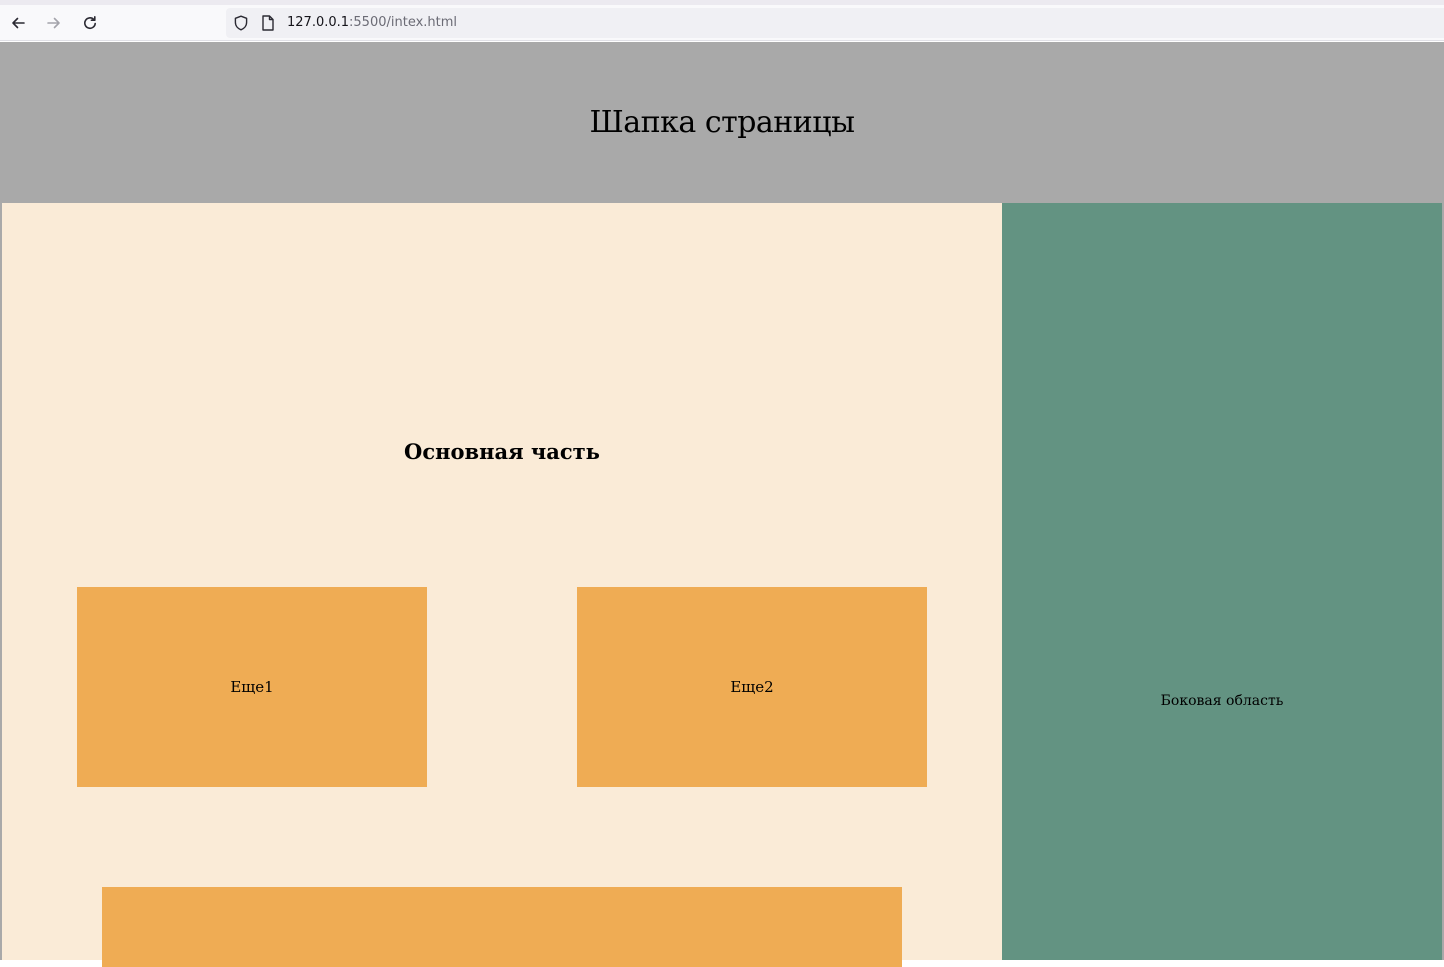 The height and width of the screenshot is (967, 1444). I want to click on back-button, so click(18, 23).